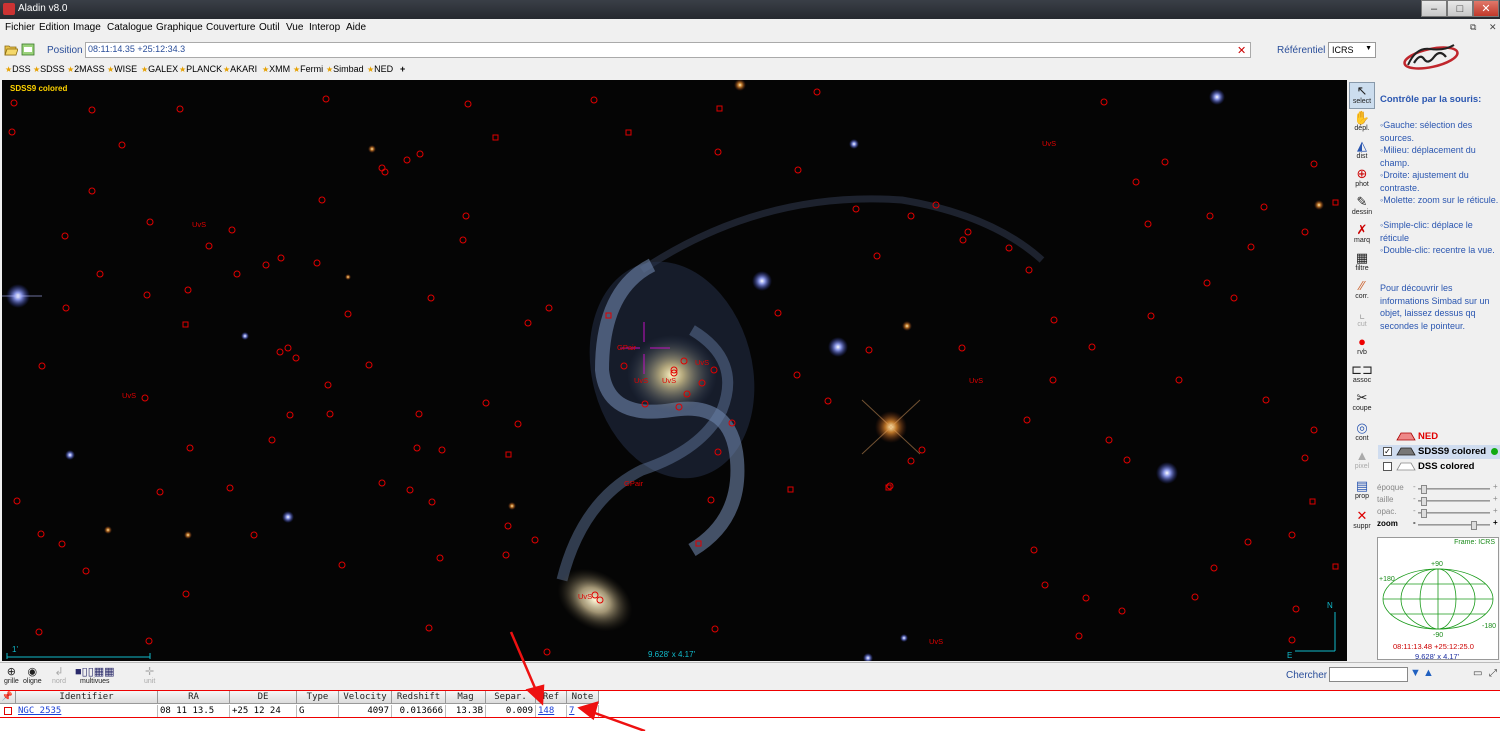 The width and height of the screenshot is (1500, 731). I want to click on layer-dss-colored: DSS colored, so click(1439, 467).